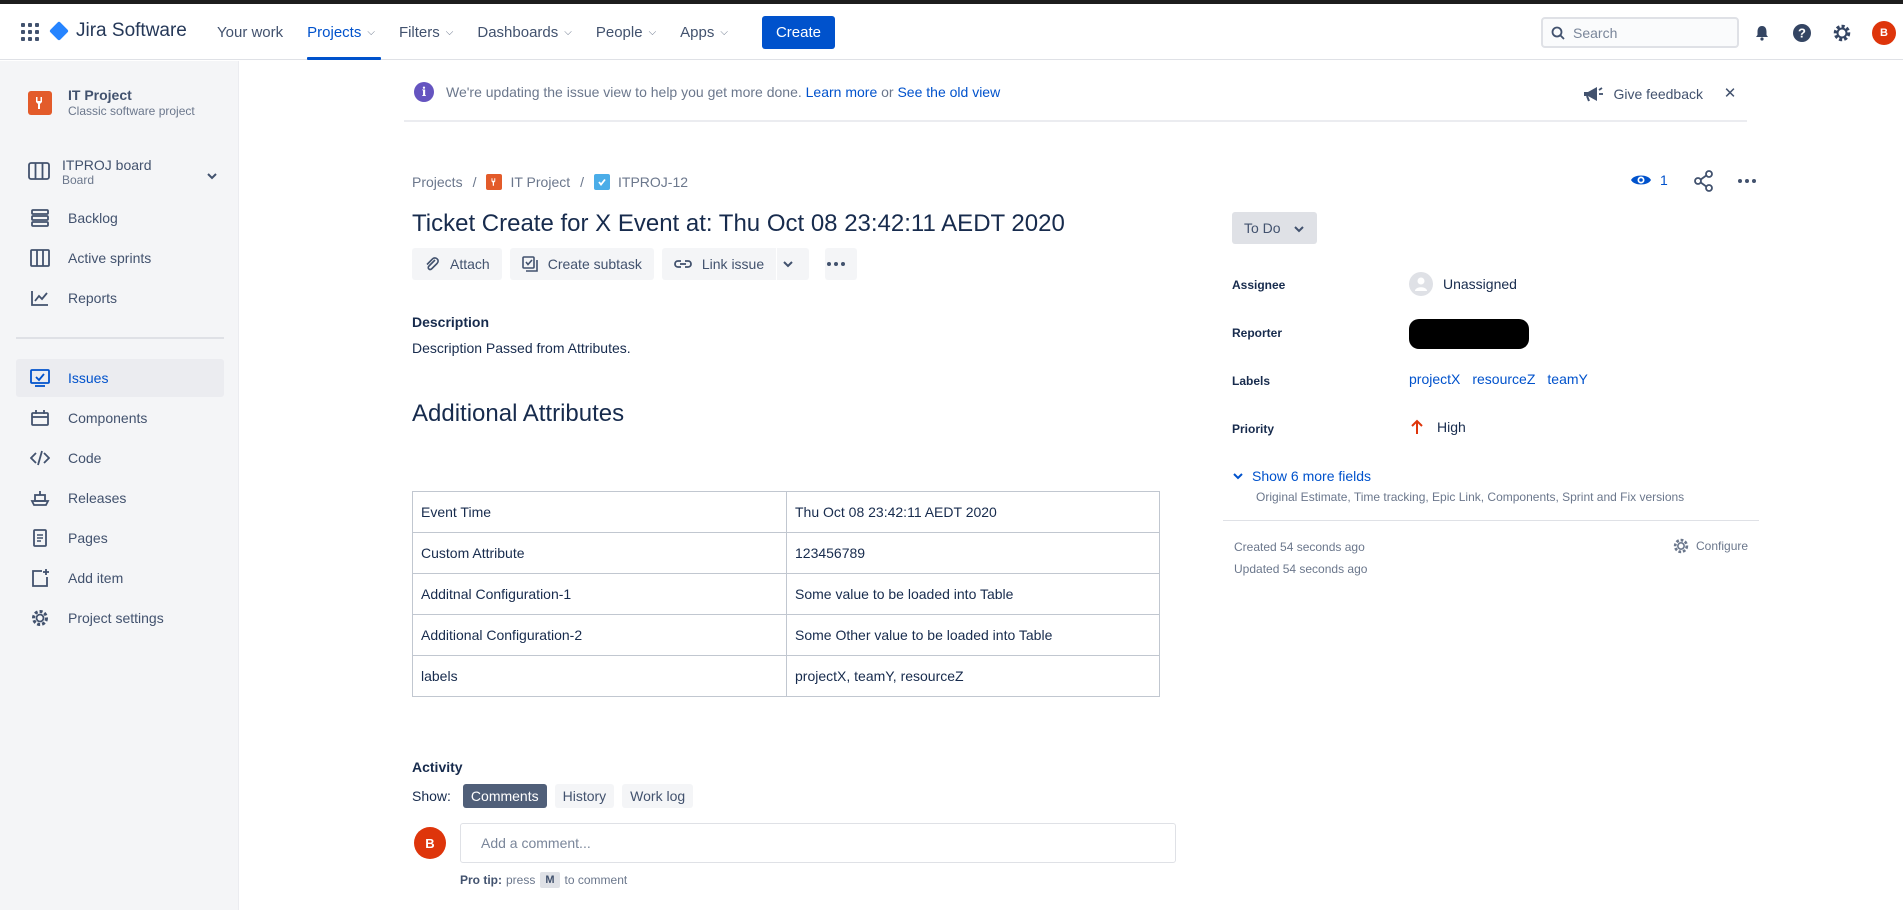  What do you see at coordinates (120, 218) in the screenshot?
I see `sidebar-item-backlog: Backlog` at bounding box center [120, 218].